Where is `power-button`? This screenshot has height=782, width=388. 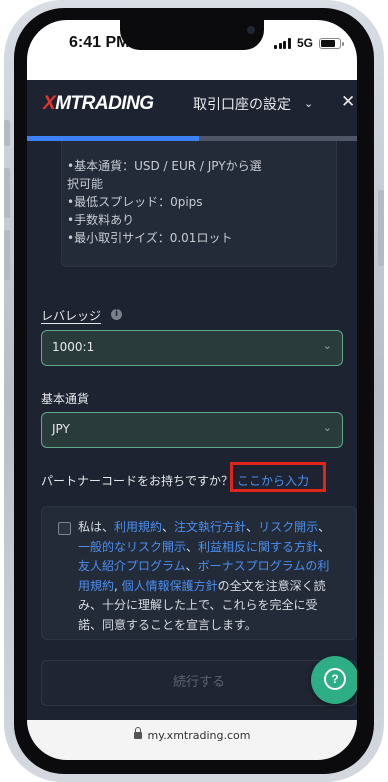
power-button is located at coordinates (381, 228).